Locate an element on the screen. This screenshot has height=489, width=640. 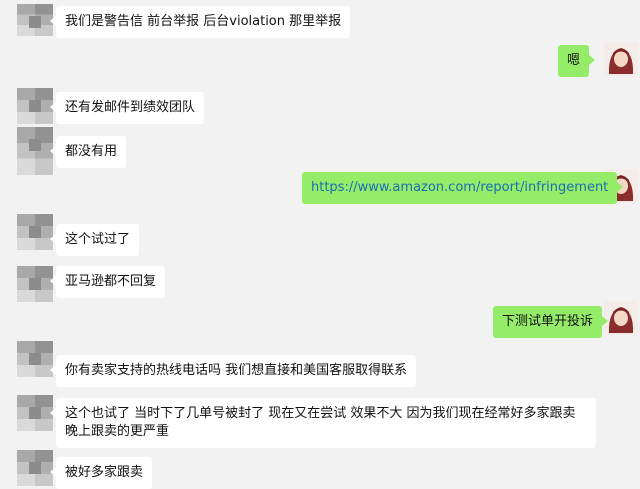
message-bubble: 还有发邮件到绩效团队 is located at coordinates (127, 108).